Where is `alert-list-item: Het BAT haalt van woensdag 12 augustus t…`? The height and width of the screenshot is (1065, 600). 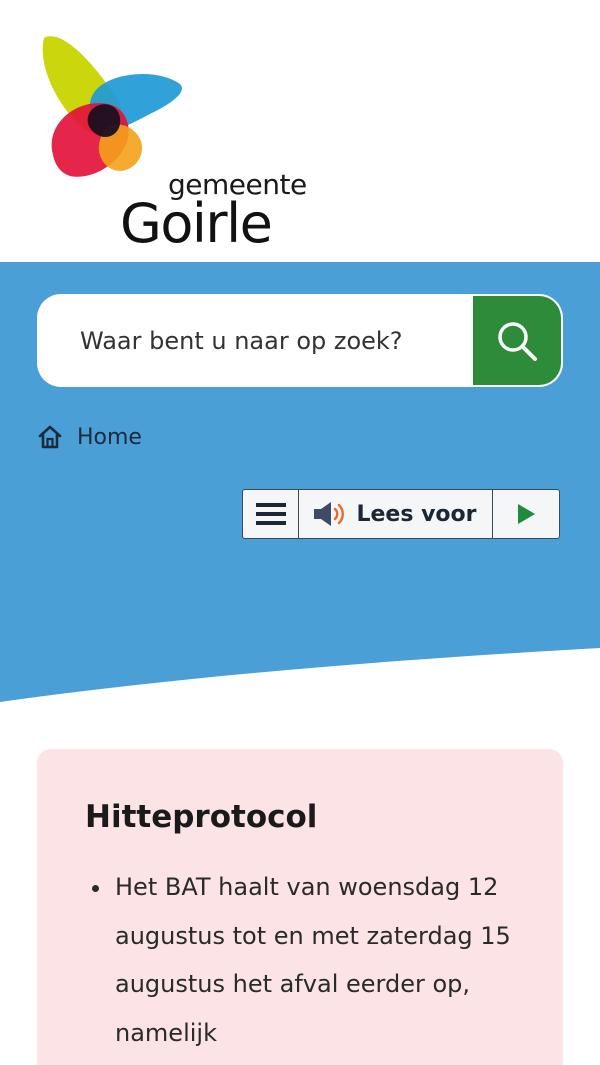
alert-list-item: Het BAT haalt van woensdag 12 augustus t… is located at coordinates (338, 960).